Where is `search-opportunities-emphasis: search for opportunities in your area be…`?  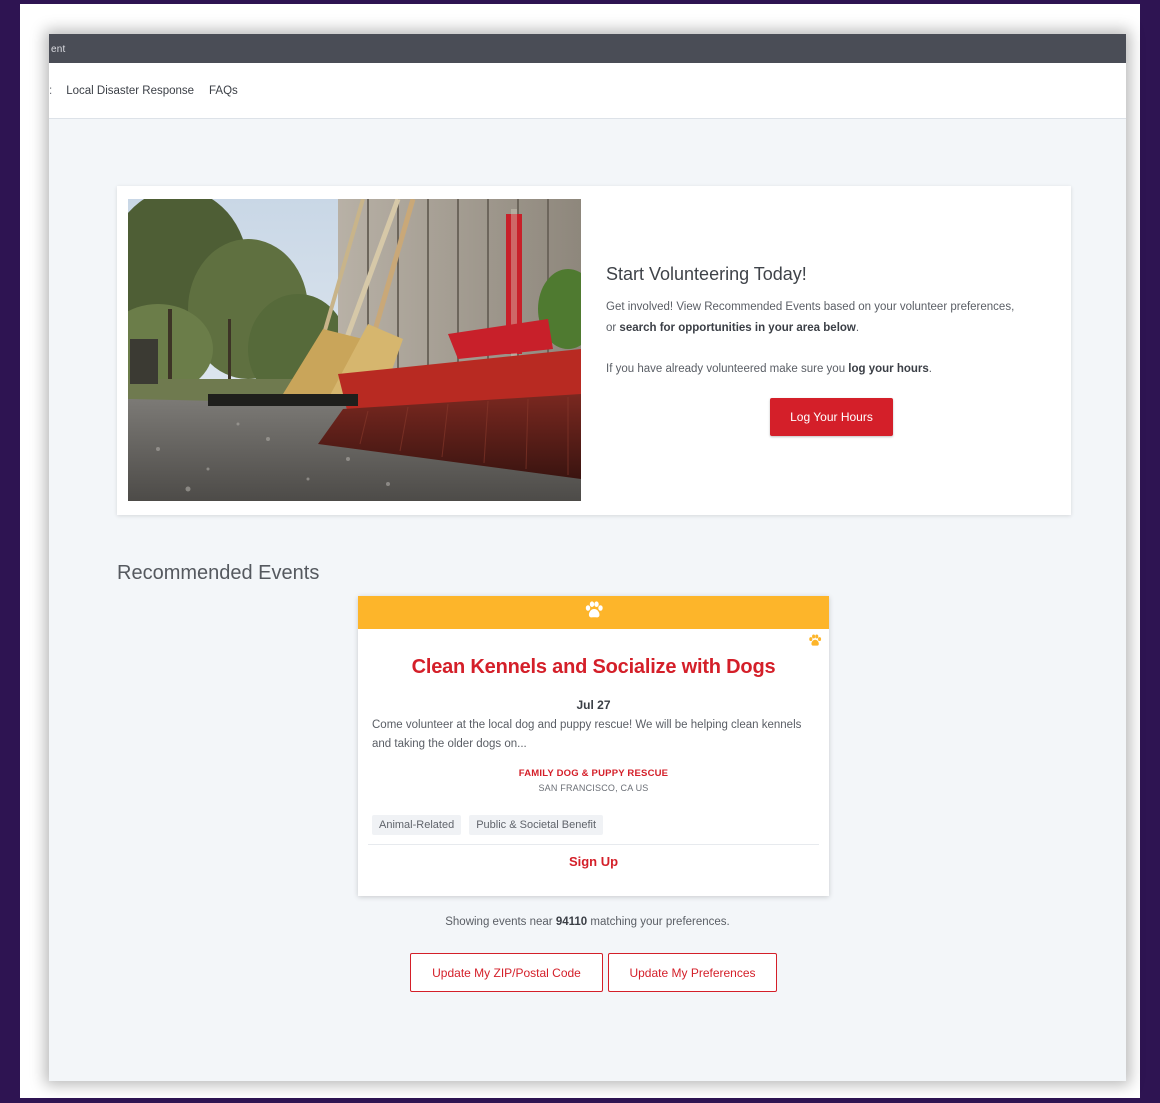
search-opportunities-emphasis: search for opportunities in your area be… is located at coordinates (737, 328).